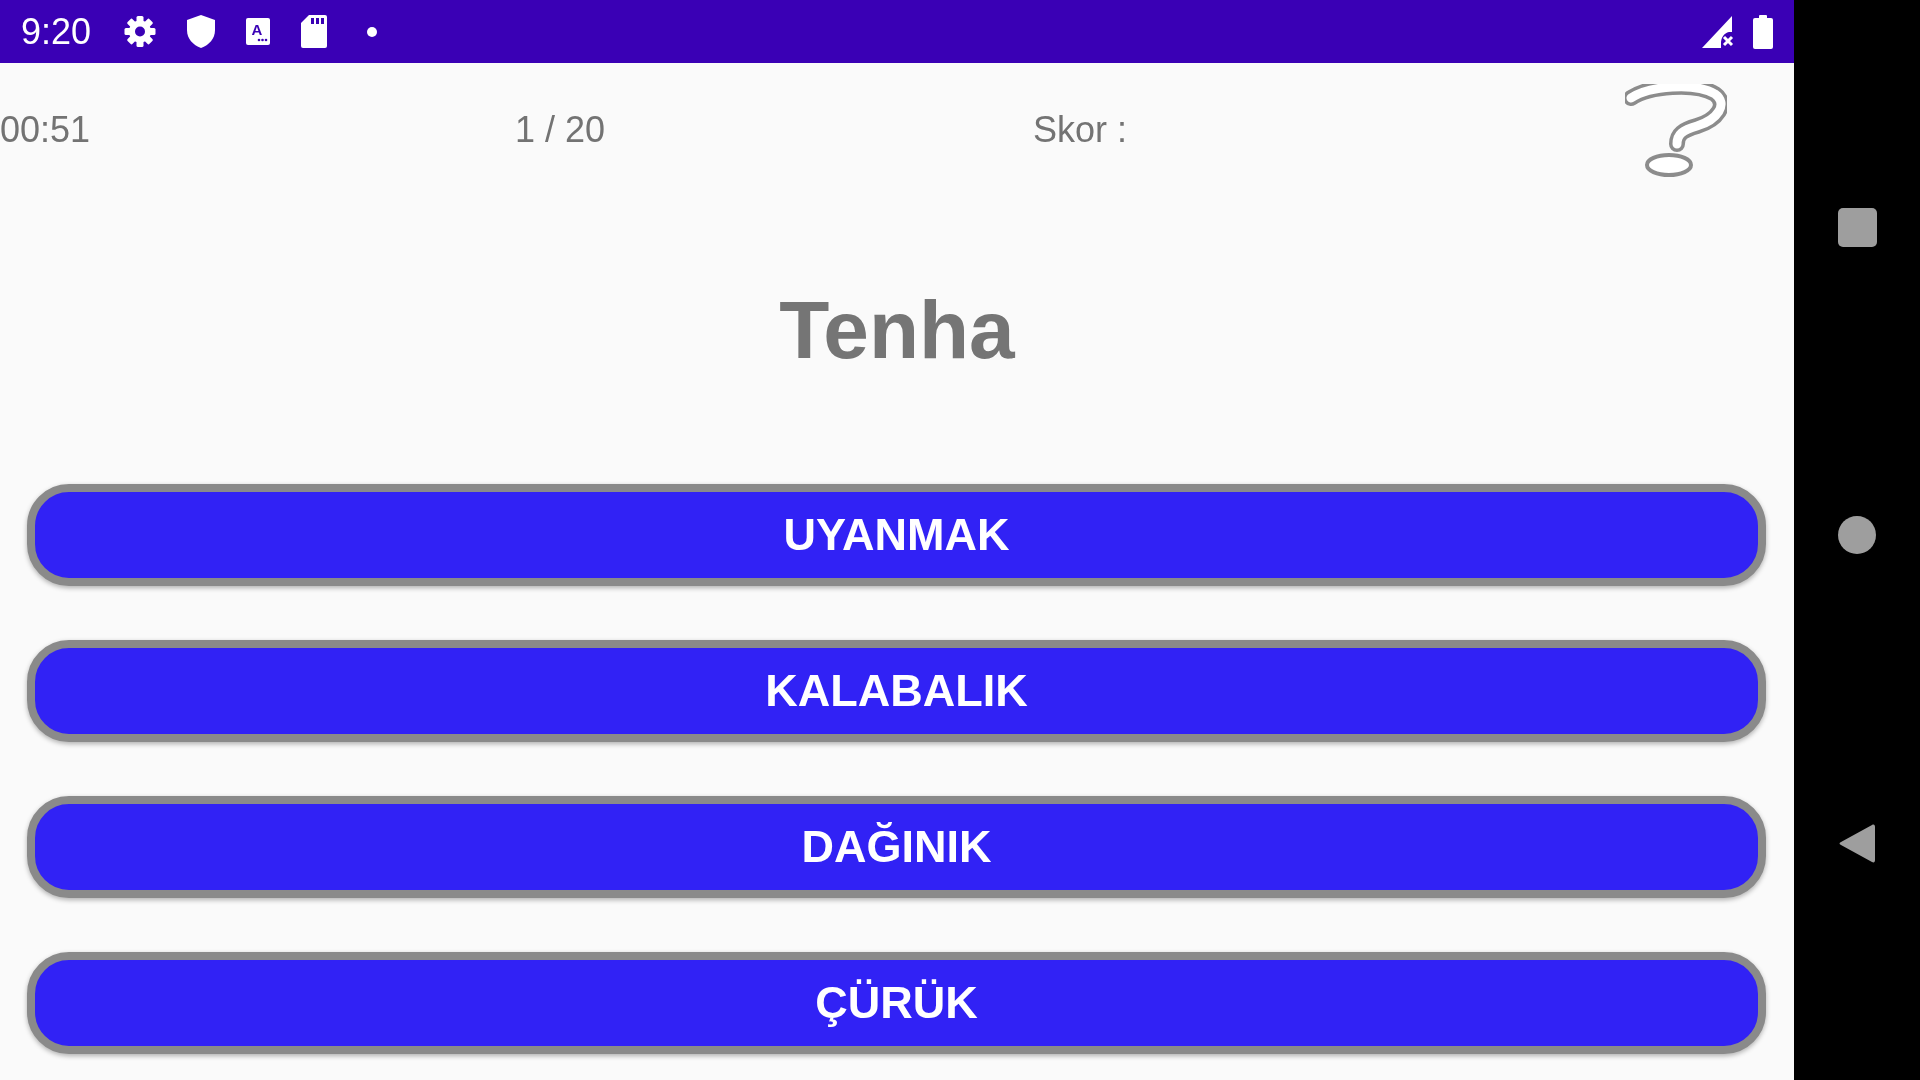  I want to click on answer-button: KALABALIK, so click(896, 691).